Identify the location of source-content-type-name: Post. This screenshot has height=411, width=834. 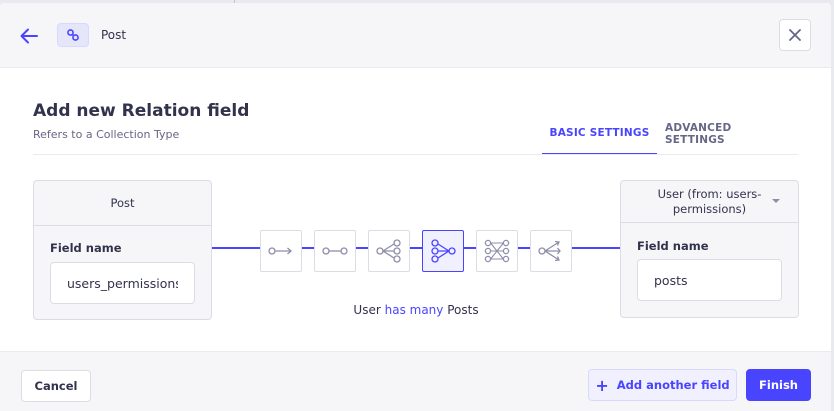
(122, 202).